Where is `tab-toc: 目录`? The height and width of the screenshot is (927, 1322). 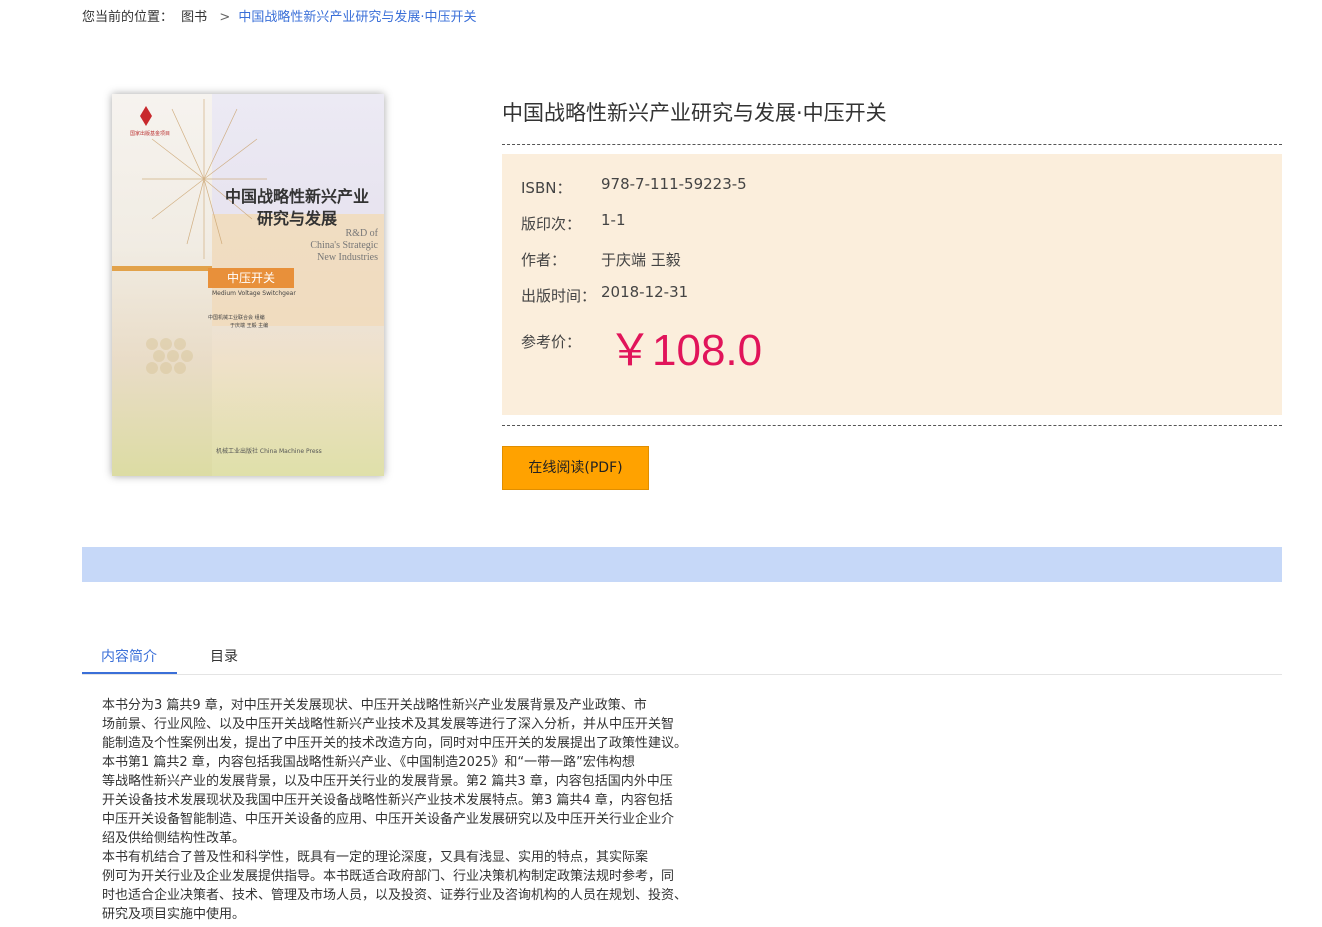 tab-toc: 目录 is located at coordinates (224, 656).